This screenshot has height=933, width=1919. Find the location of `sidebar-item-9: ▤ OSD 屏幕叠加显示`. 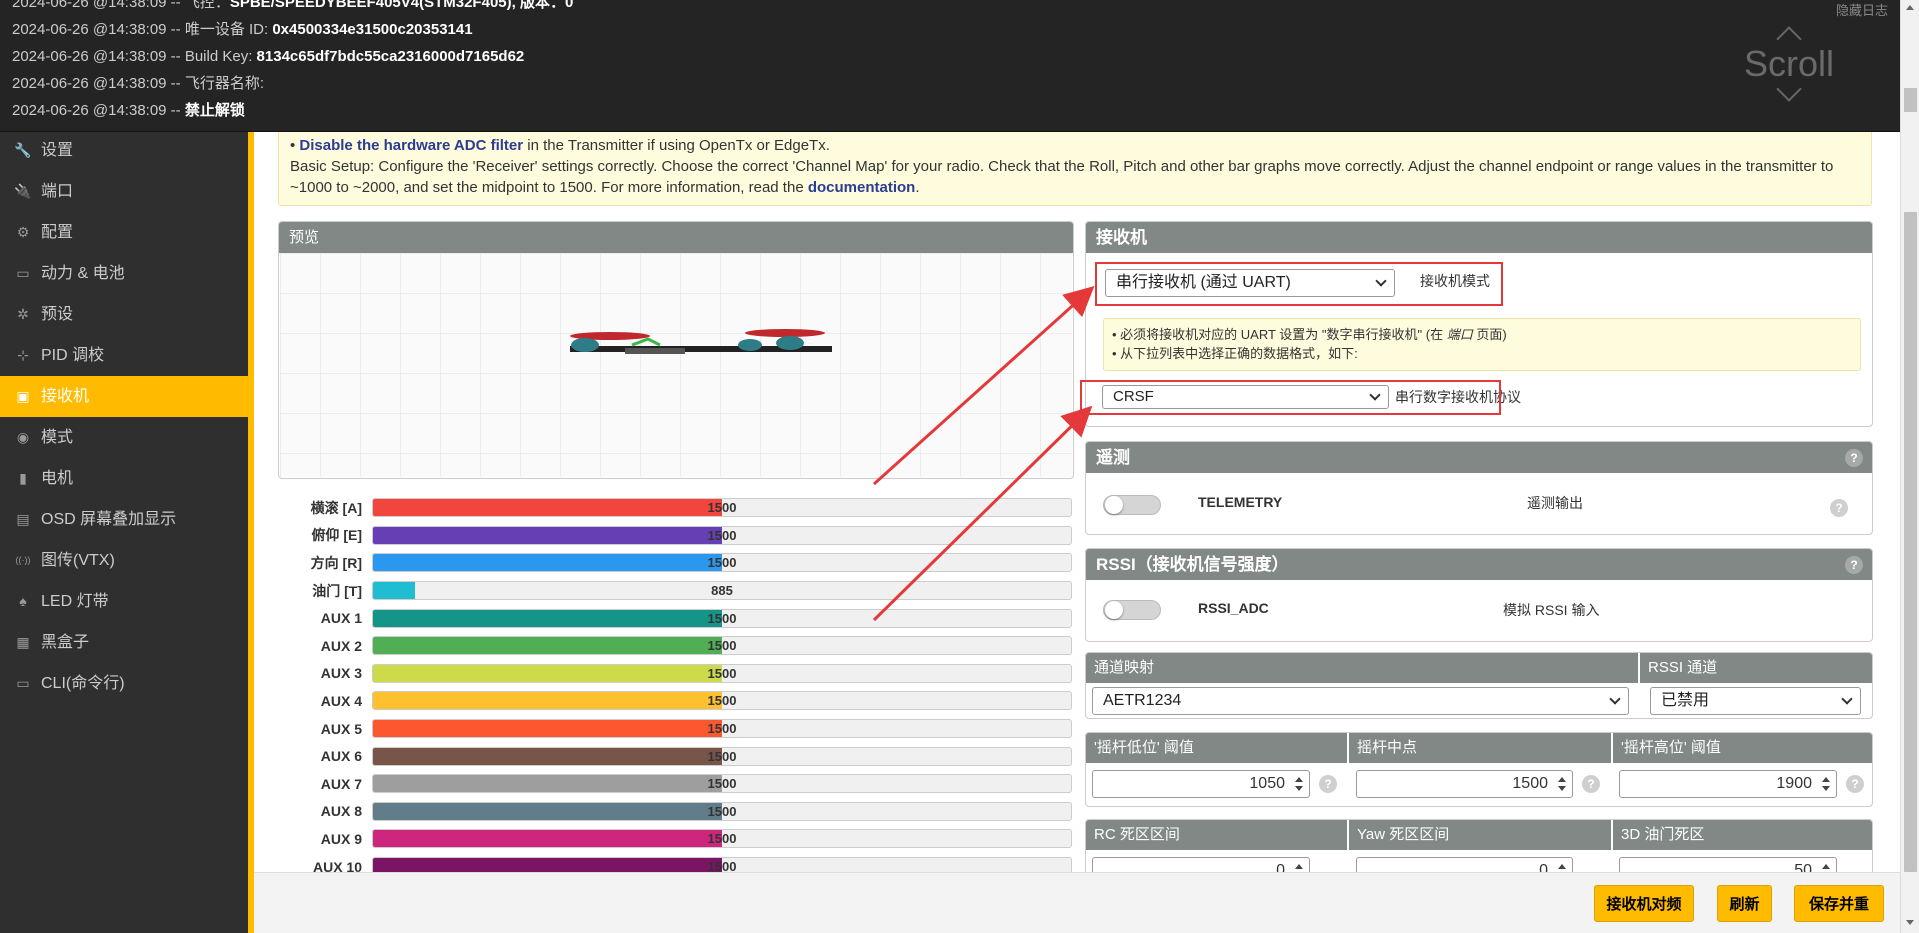

sidebar-item-9: ▤ OSD 屏幕叠加显示 is located at coordinates (127, 519).